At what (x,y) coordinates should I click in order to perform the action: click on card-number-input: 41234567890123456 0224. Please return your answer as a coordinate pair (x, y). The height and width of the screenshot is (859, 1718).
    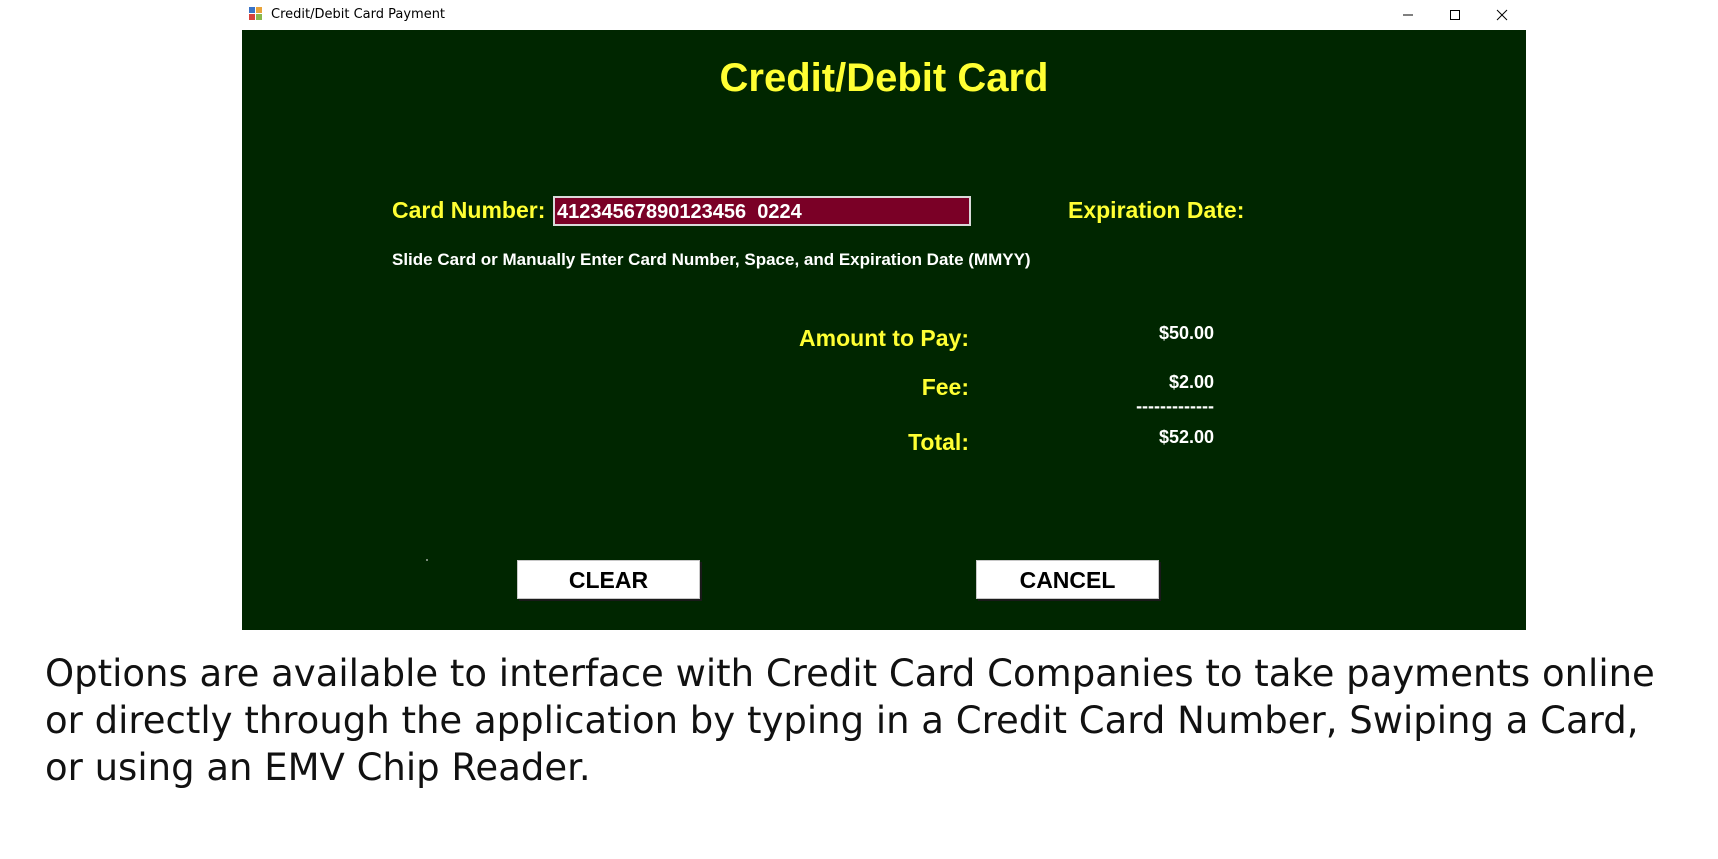
    Looking at the image, I should click on (762, 211).